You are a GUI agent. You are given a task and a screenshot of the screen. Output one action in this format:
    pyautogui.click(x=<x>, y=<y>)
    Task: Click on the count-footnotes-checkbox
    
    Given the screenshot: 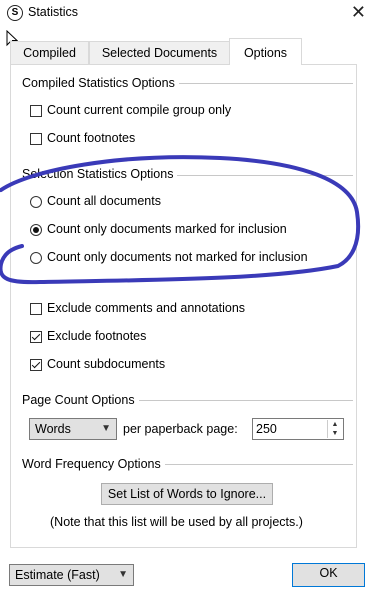 What is the action you would take?
    pyautogui.click(x=36, y=139)
    